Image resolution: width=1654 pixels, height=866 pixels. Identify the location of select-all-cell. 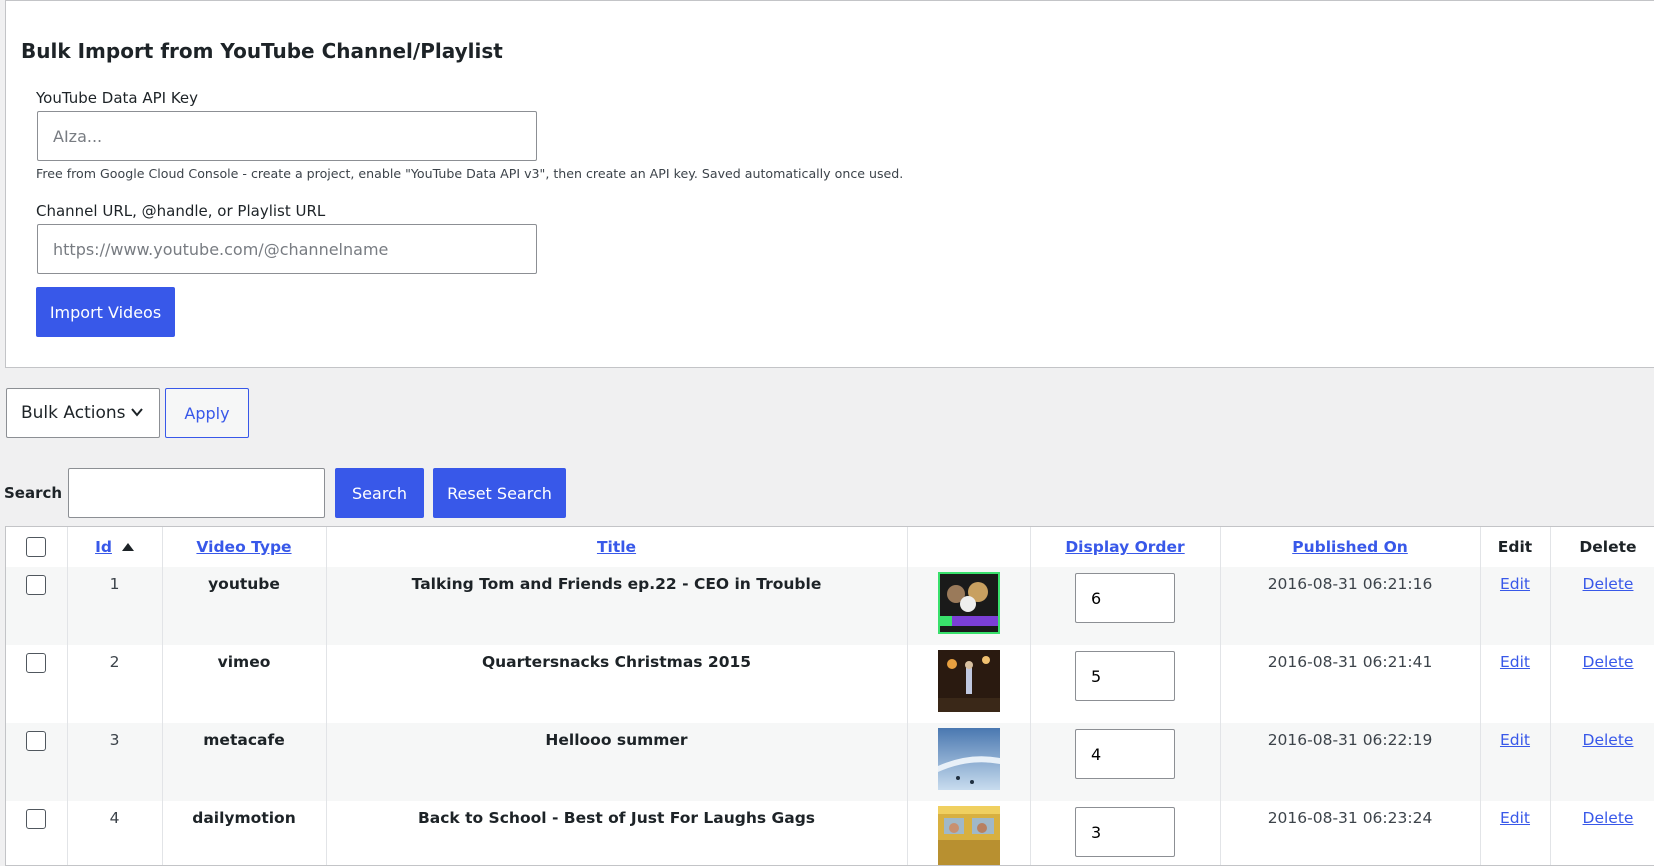
(37, 547).